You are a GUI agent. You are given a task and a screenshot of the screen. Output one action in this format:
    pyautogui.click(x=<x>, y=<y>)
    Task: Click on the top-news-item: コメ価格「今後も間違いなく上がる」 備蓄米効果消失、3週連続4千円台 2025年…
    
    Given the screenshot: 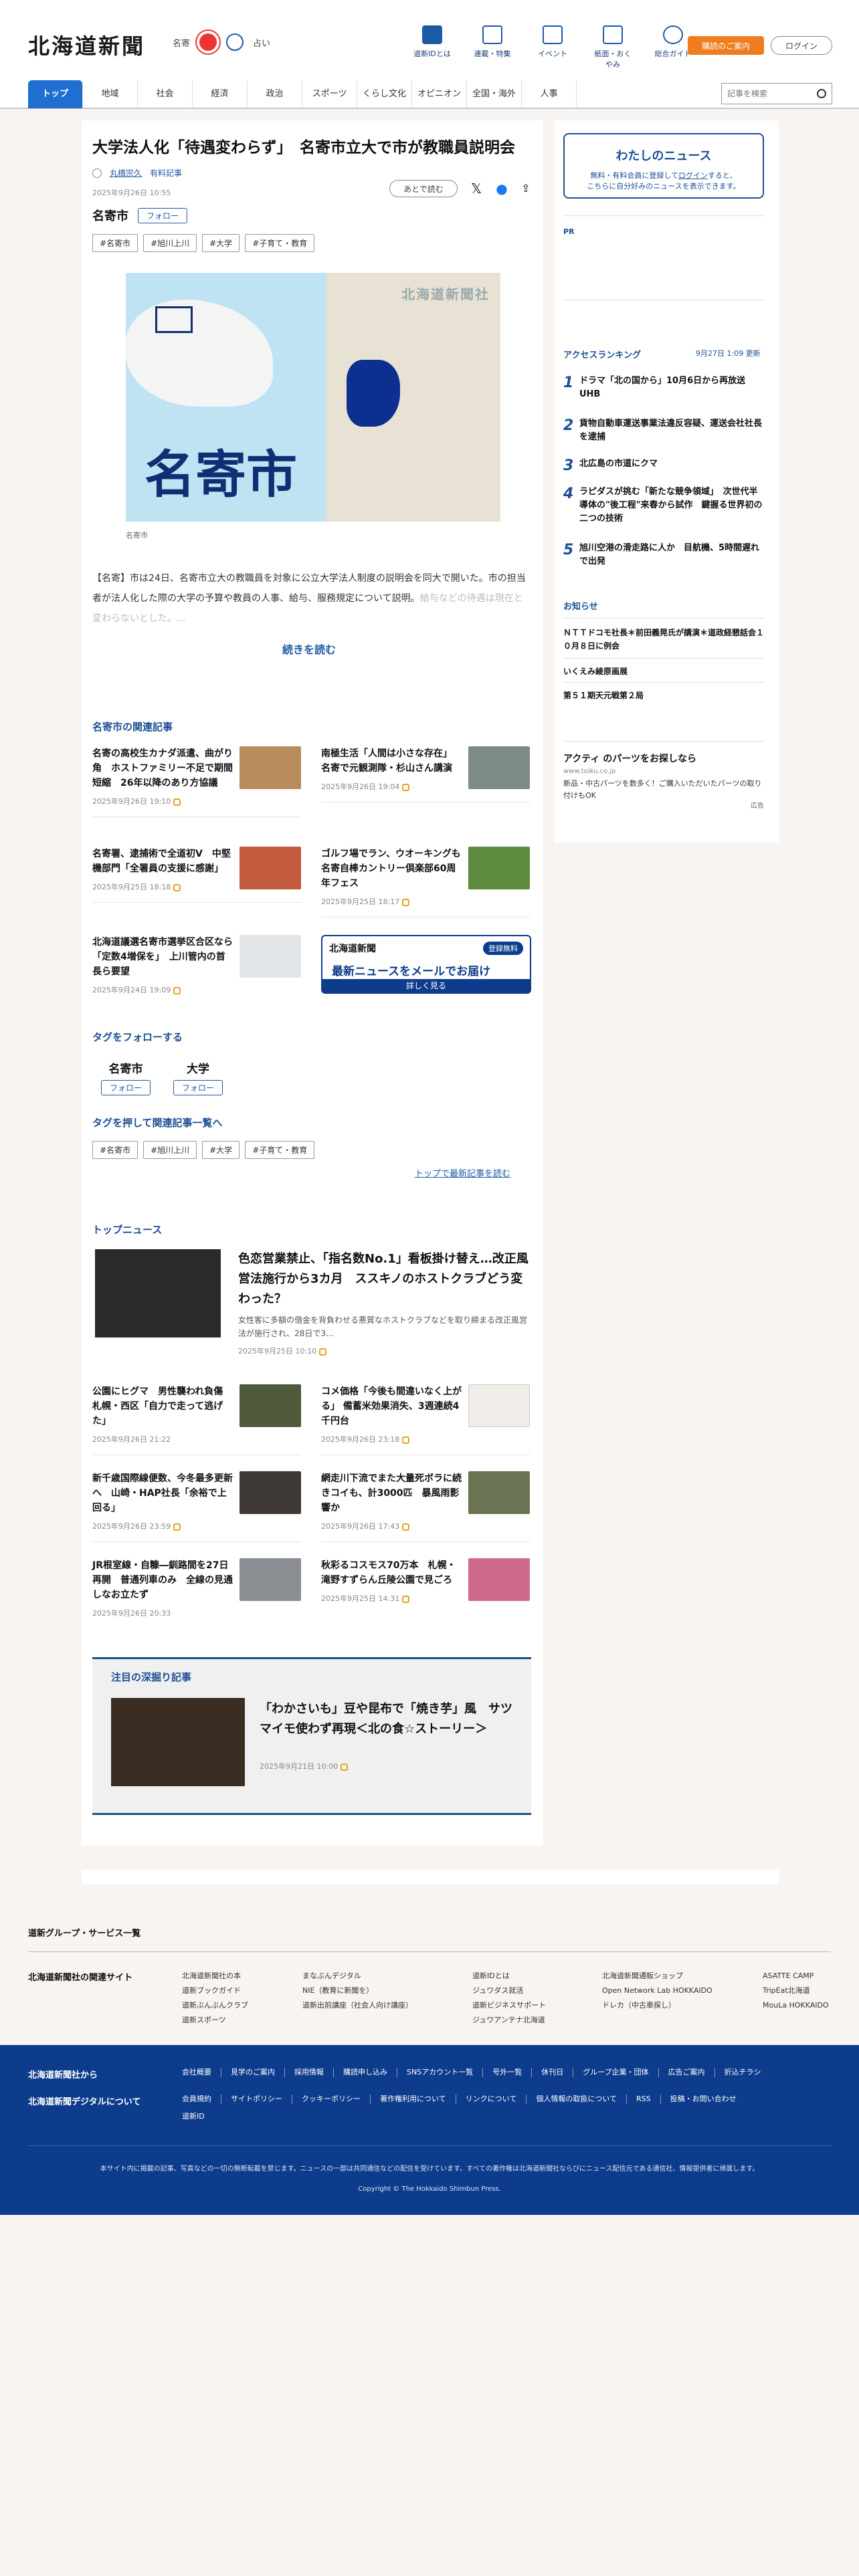 What is the action you would take?
    pyautogui.click(x=426, y=1419)
    